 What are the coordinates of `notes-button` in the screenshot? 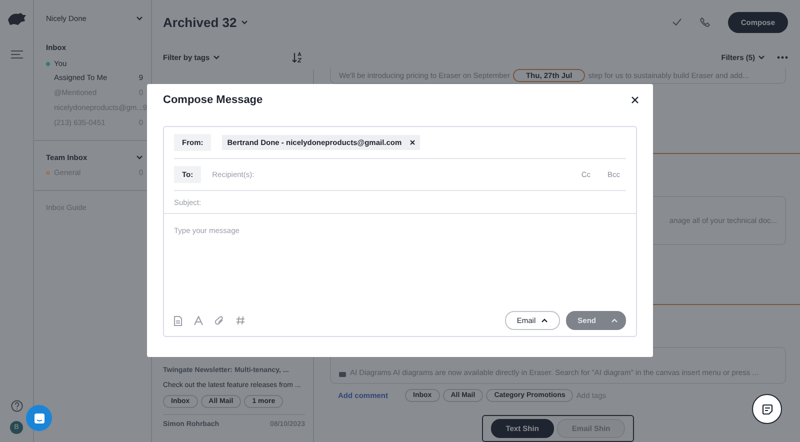 It's located at (767, 409).